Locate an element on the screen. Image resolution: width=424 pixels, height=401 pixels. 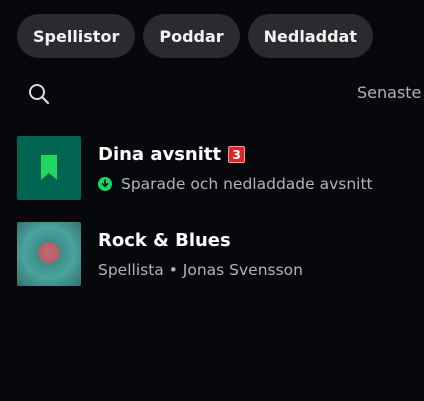
new-episodes-badge: 3 is located at coordinates (237, 154).